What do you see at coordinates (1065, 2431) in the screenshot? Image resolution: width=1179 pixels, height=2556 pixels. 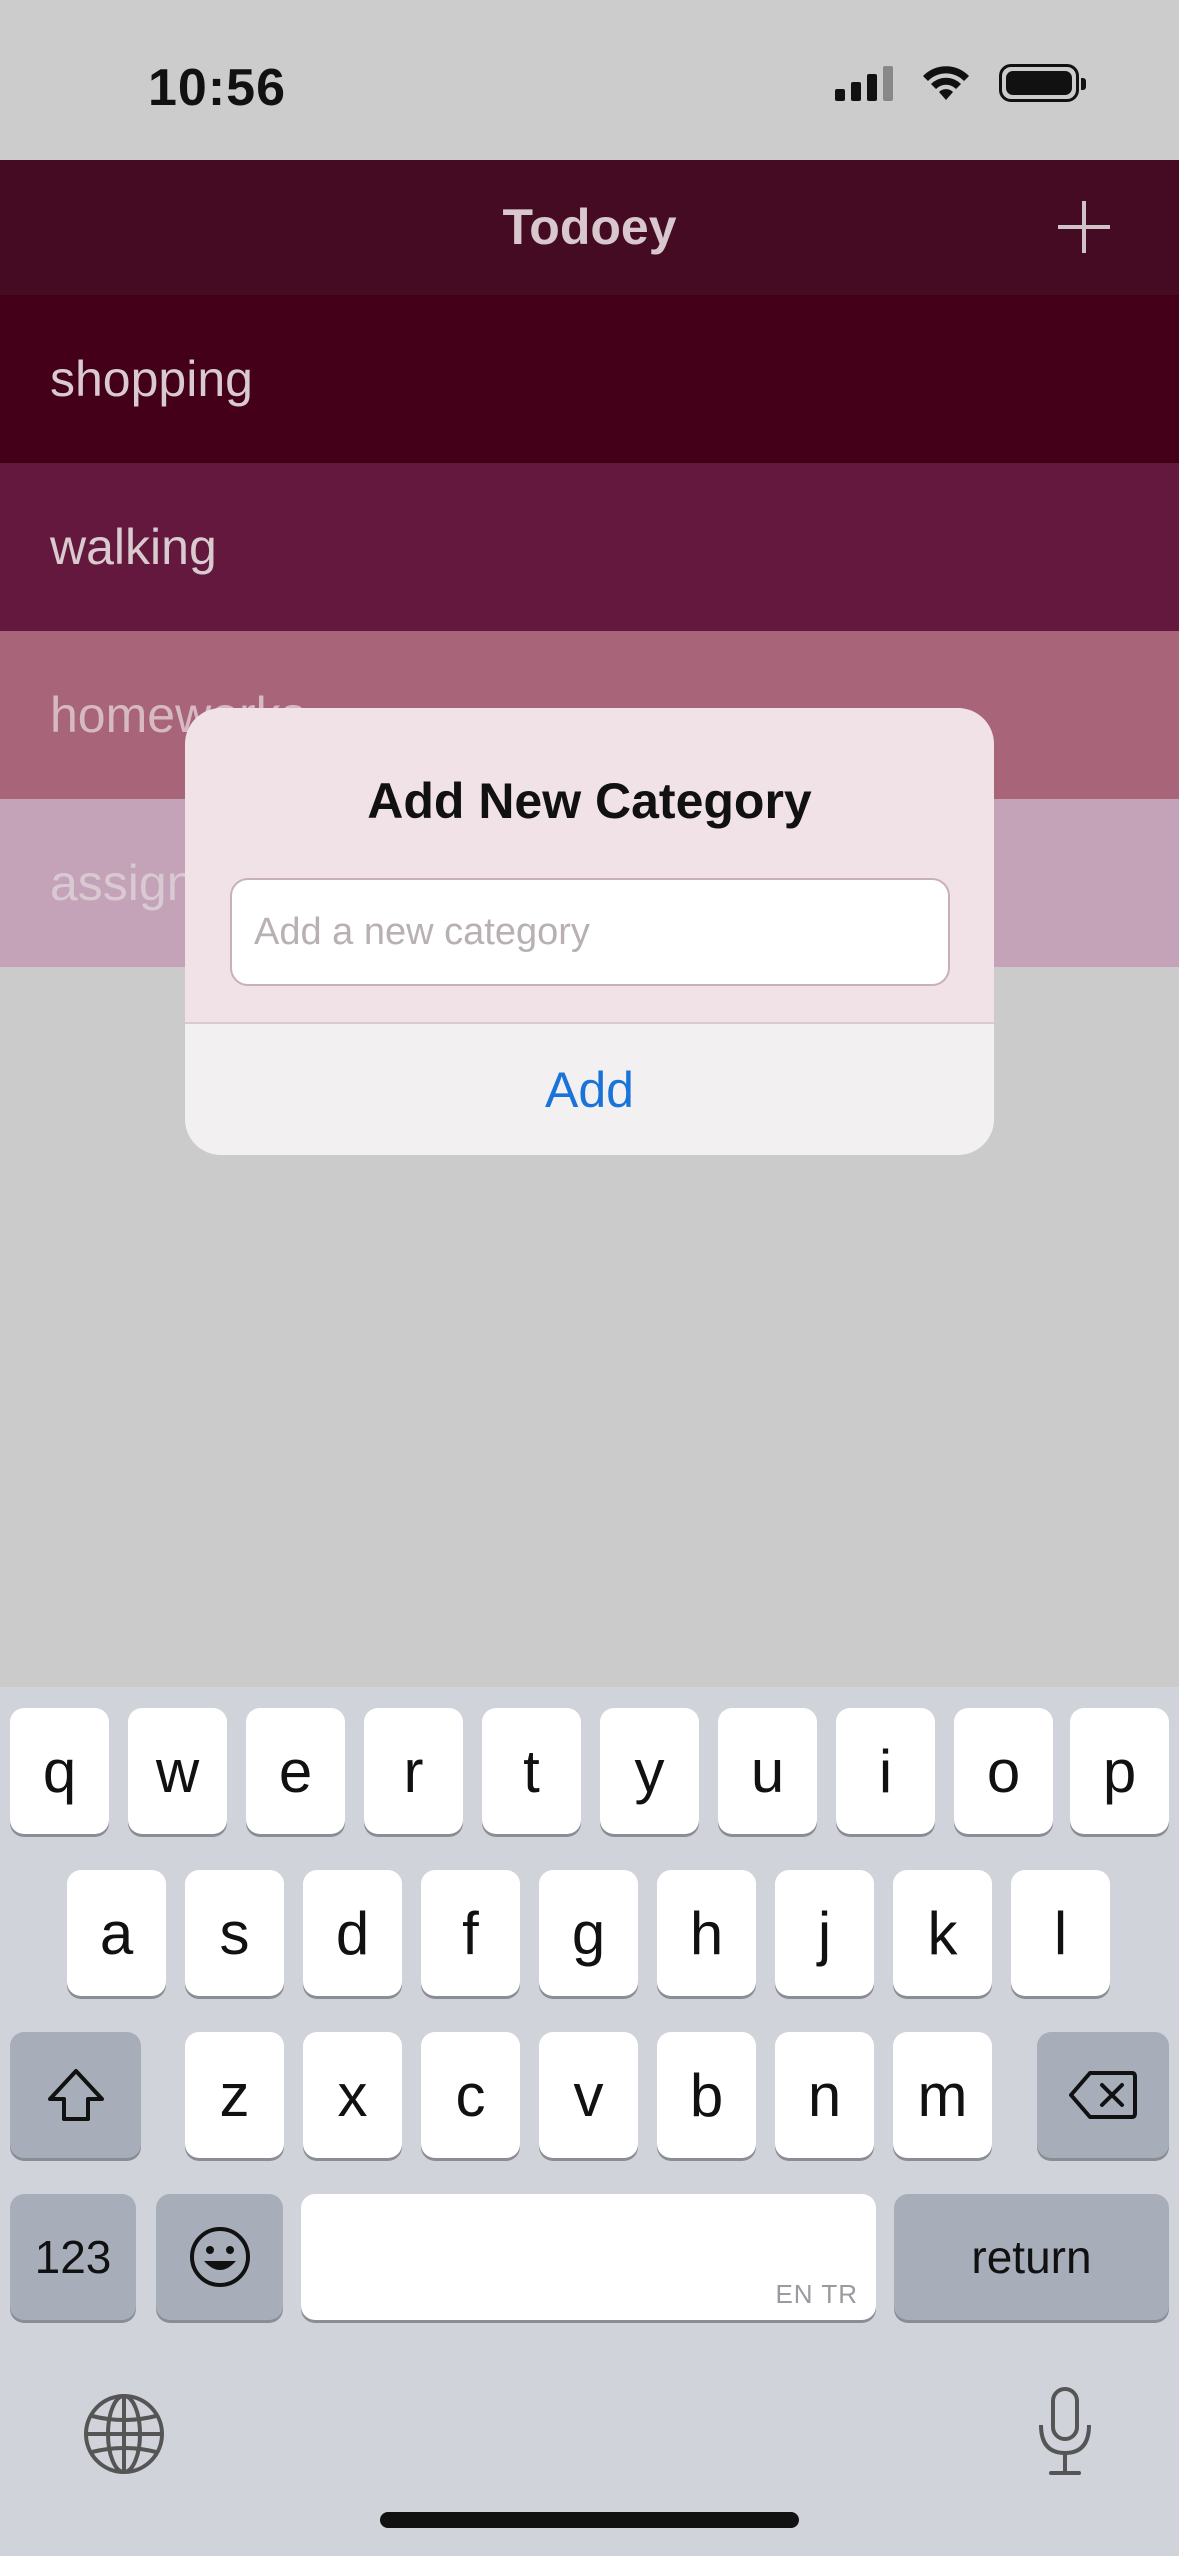 I see `microphone-icon` at bounding box center [1065, 2431].